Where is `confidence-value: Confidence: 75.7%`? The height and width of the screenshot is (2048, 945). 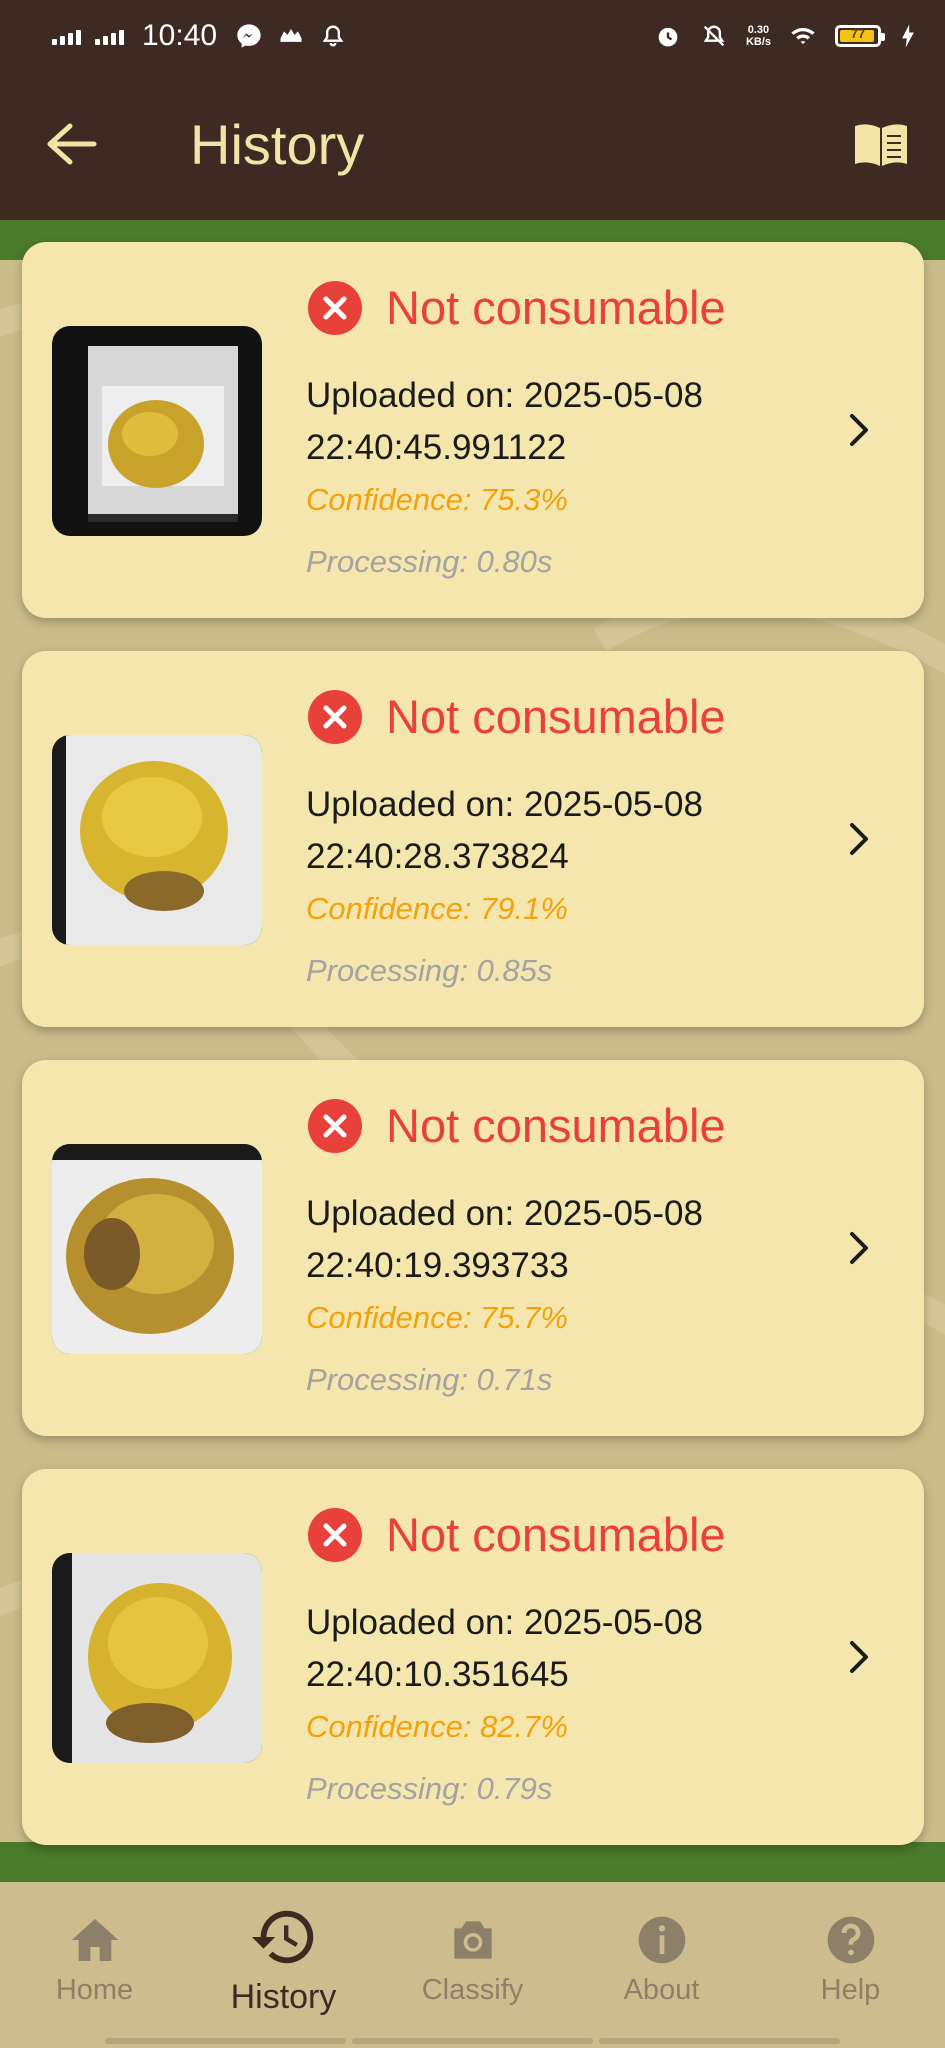 confidence-value: Confidence: 75.7% is located at coordinates (437, 1317).